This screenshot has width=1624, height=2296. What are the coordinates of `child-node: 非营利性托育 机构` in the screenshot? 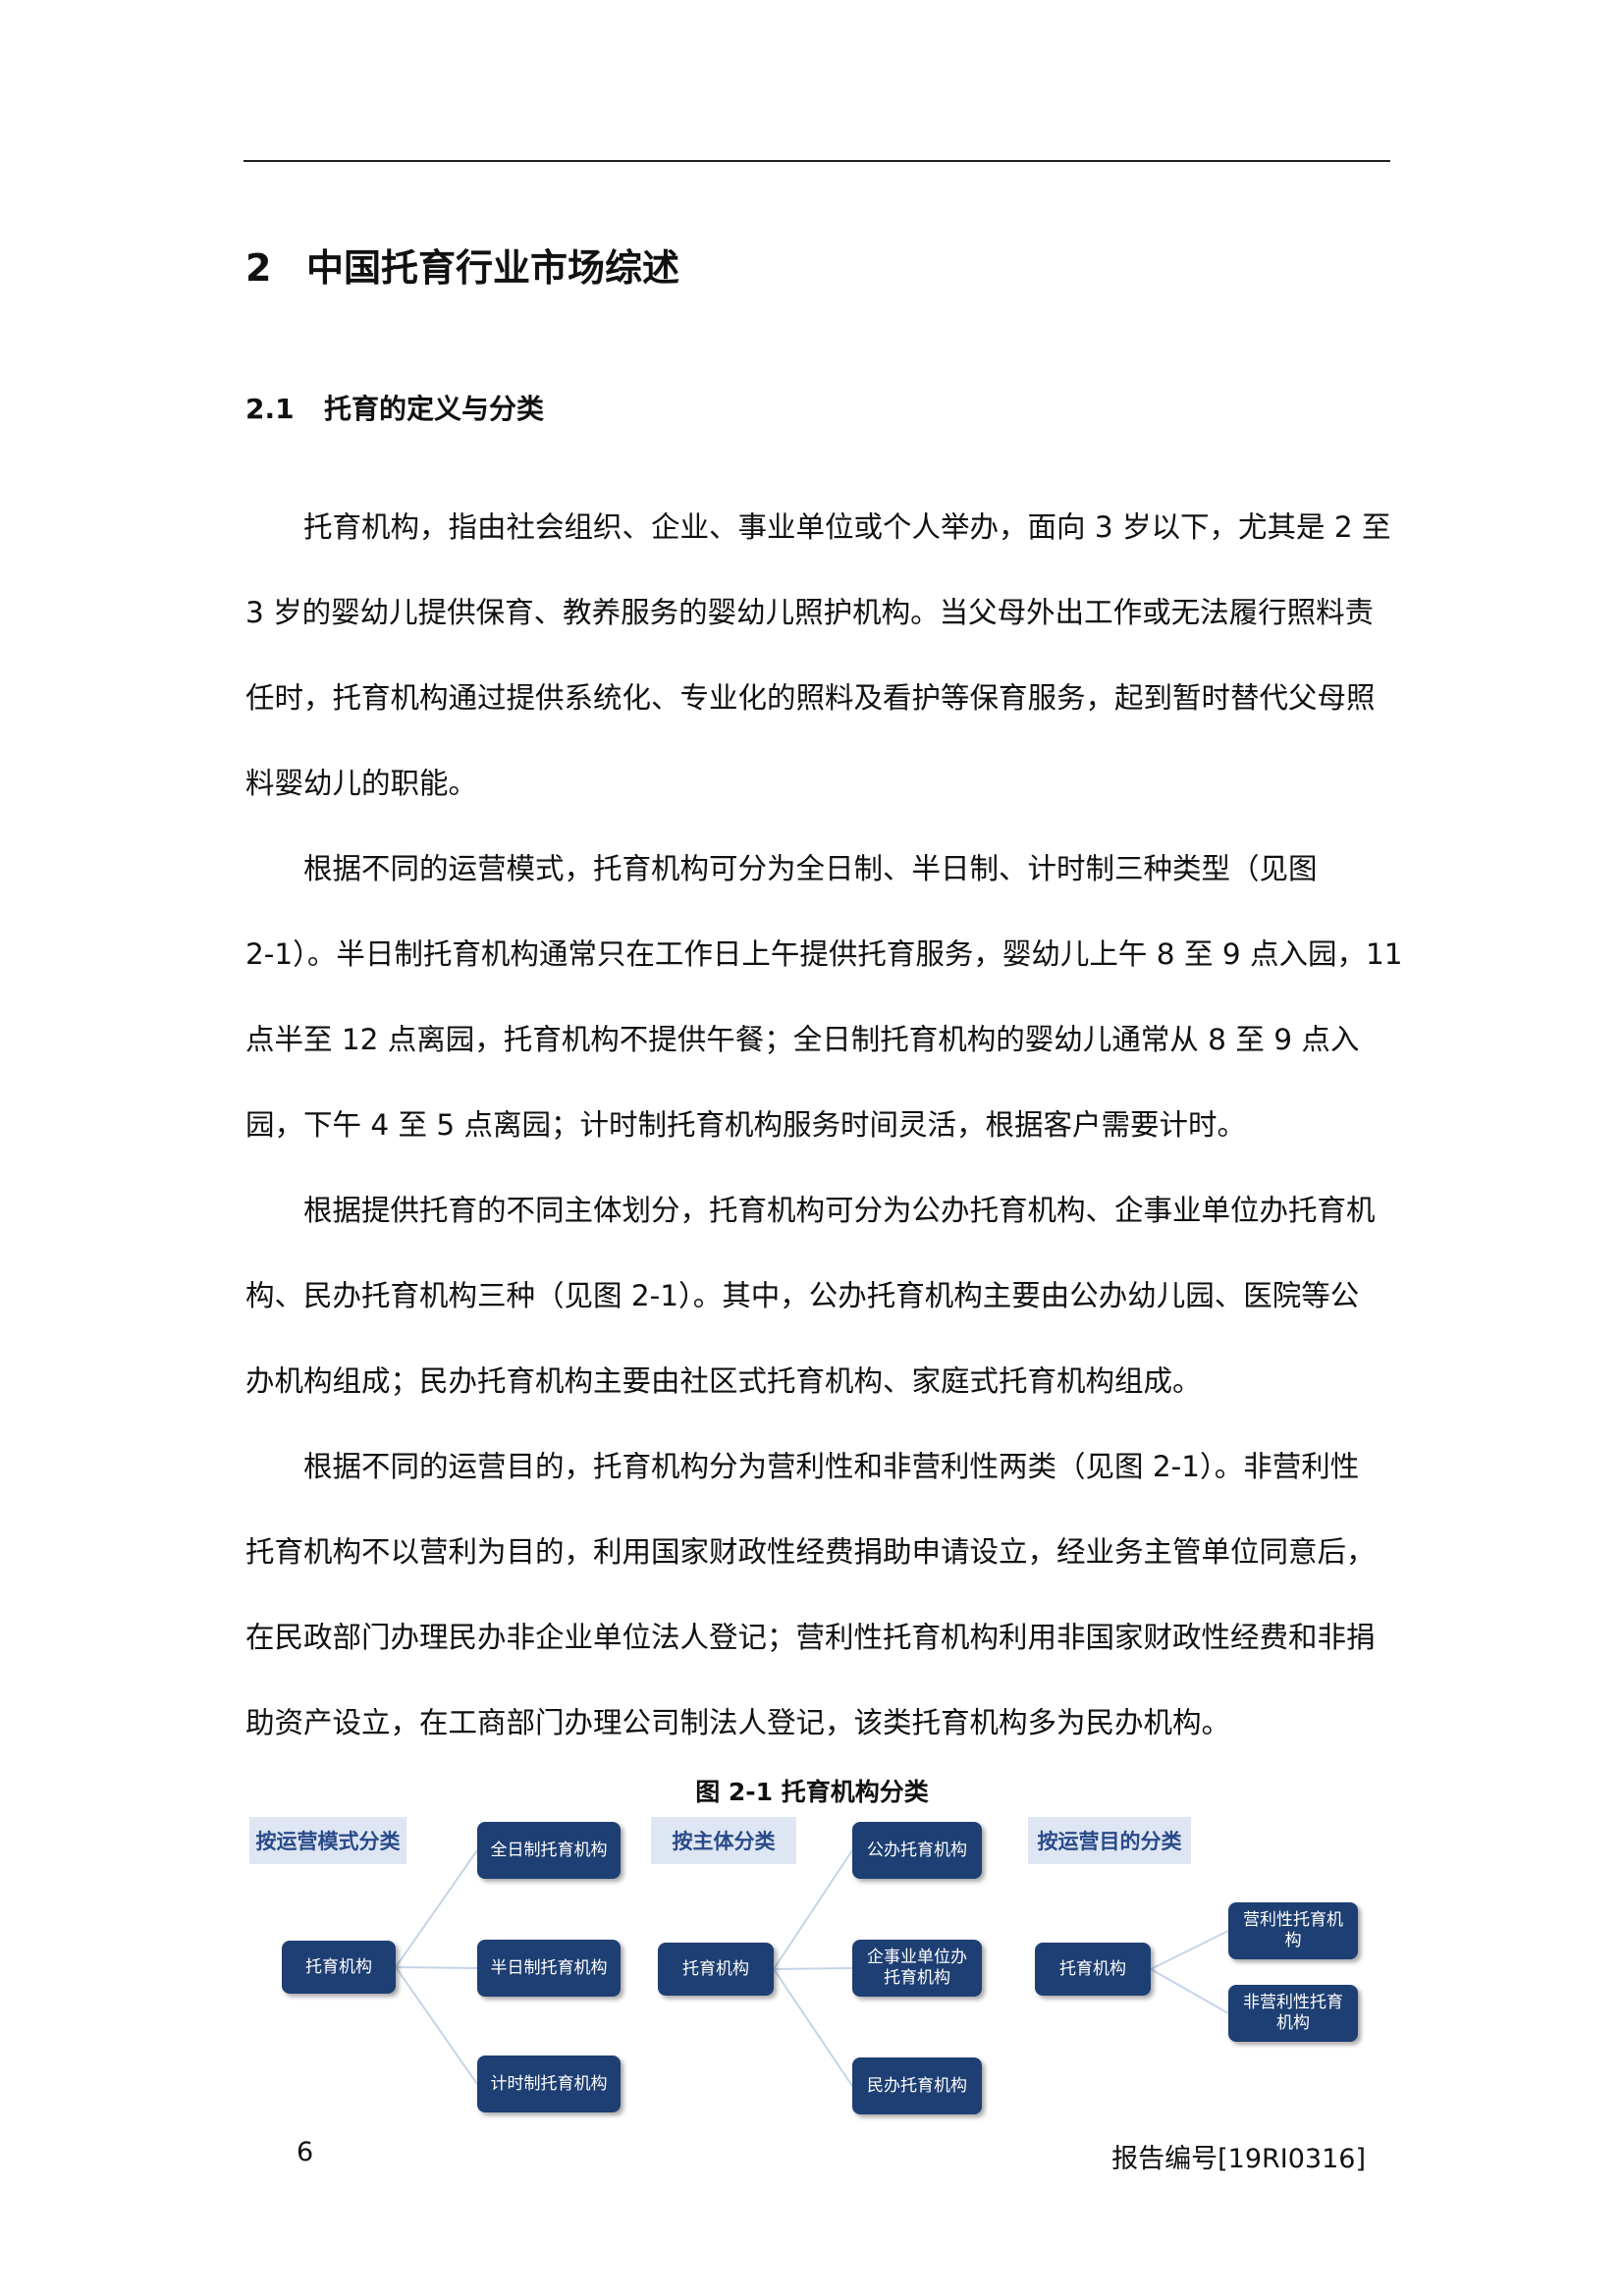 It's located at (1293, 2014).